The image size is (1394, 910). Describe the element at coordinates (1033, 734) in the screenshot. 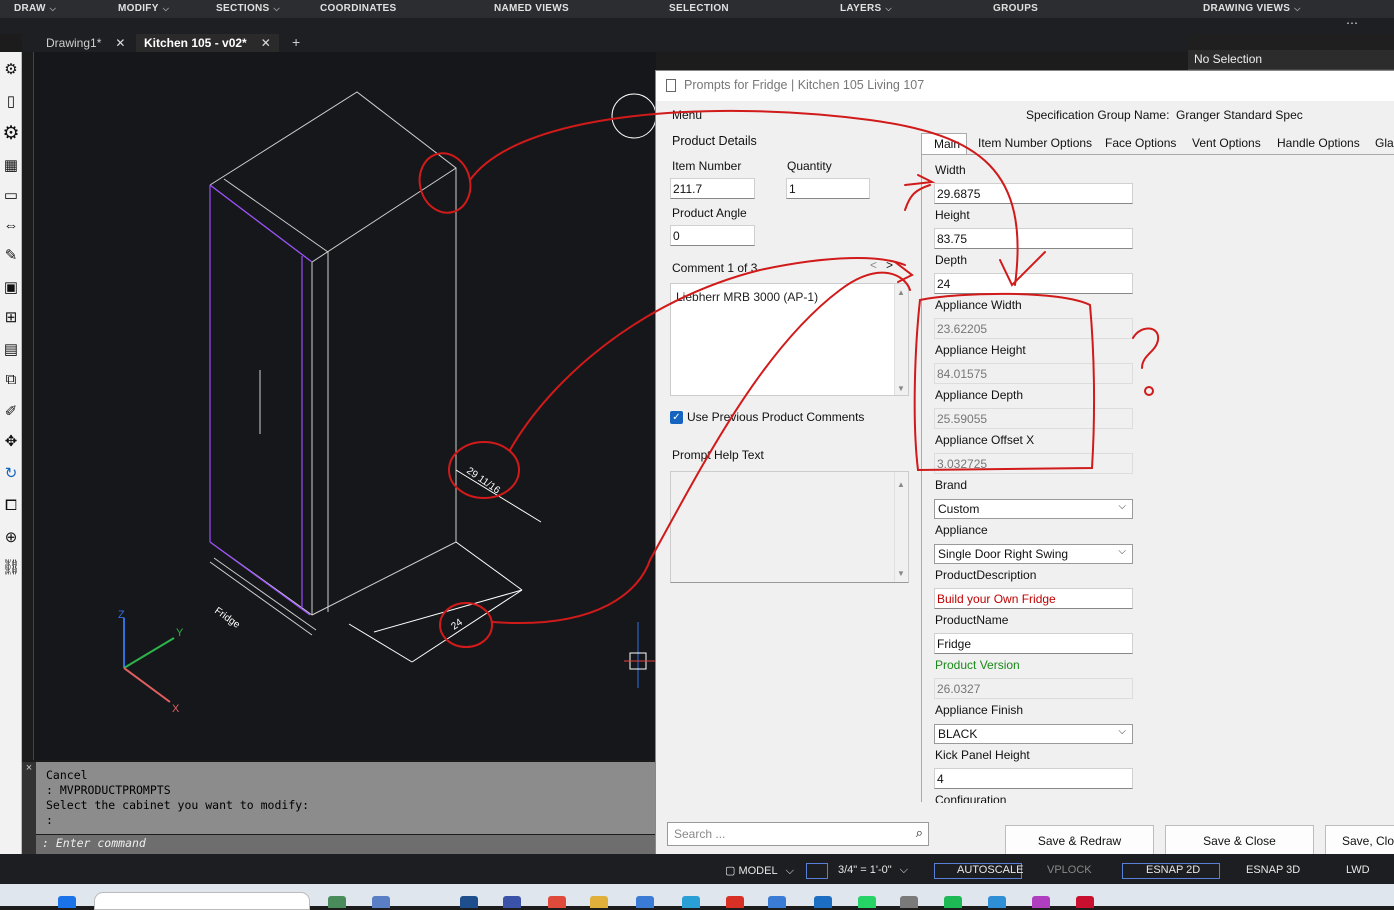

I see `appliance-finish-select: BLACK ⌵` at that location.